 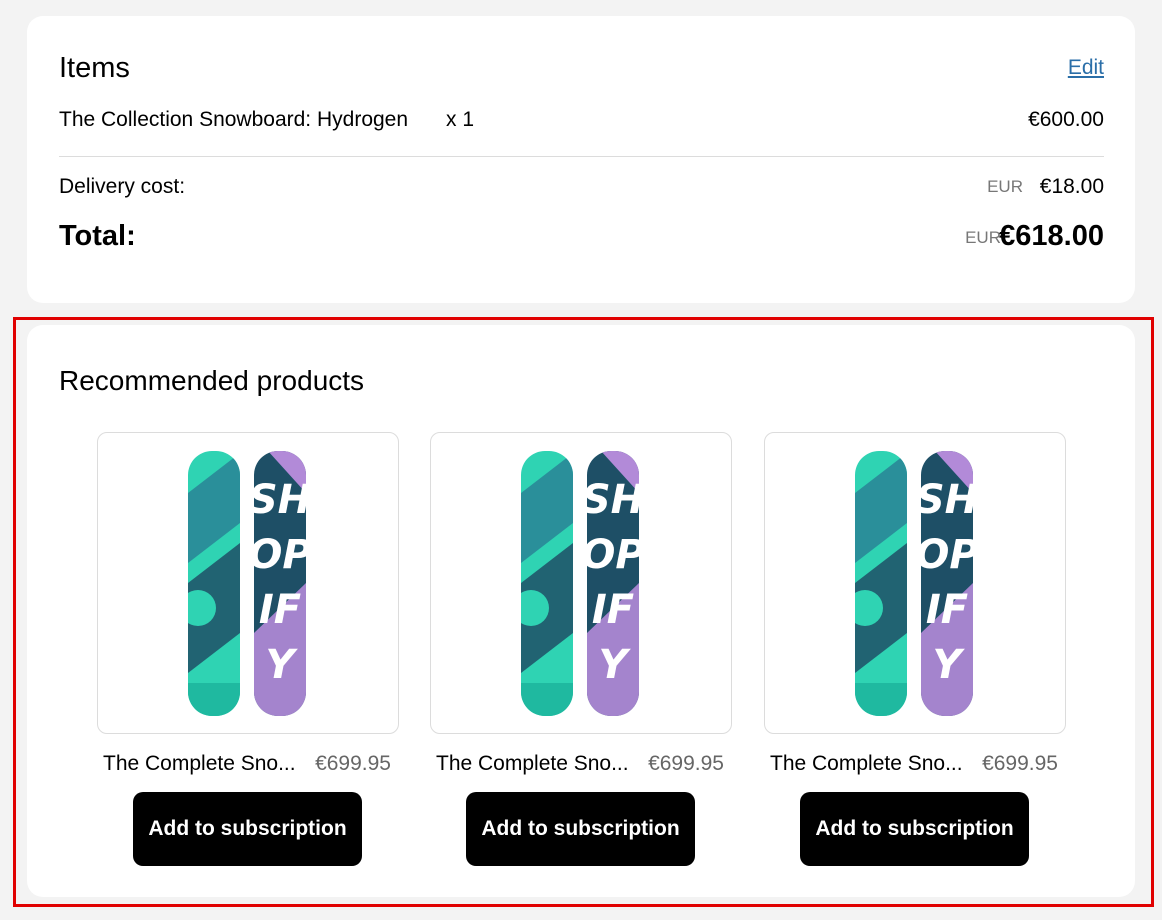 What do you see at coordinates (122, 186) in the screenshot?
I see `delivery-label: Delivery cost:` at bounding box center [122, 186].